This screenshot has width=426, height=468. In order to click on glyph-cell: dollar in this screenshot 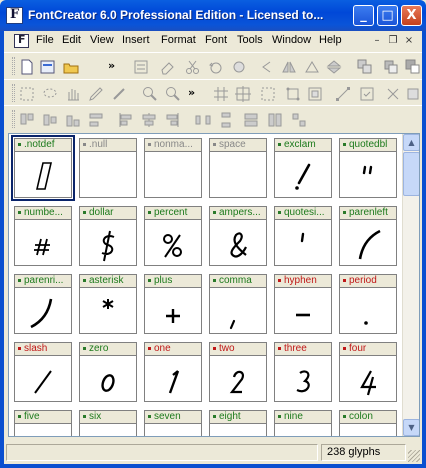, I will do `click(108, 236)`.